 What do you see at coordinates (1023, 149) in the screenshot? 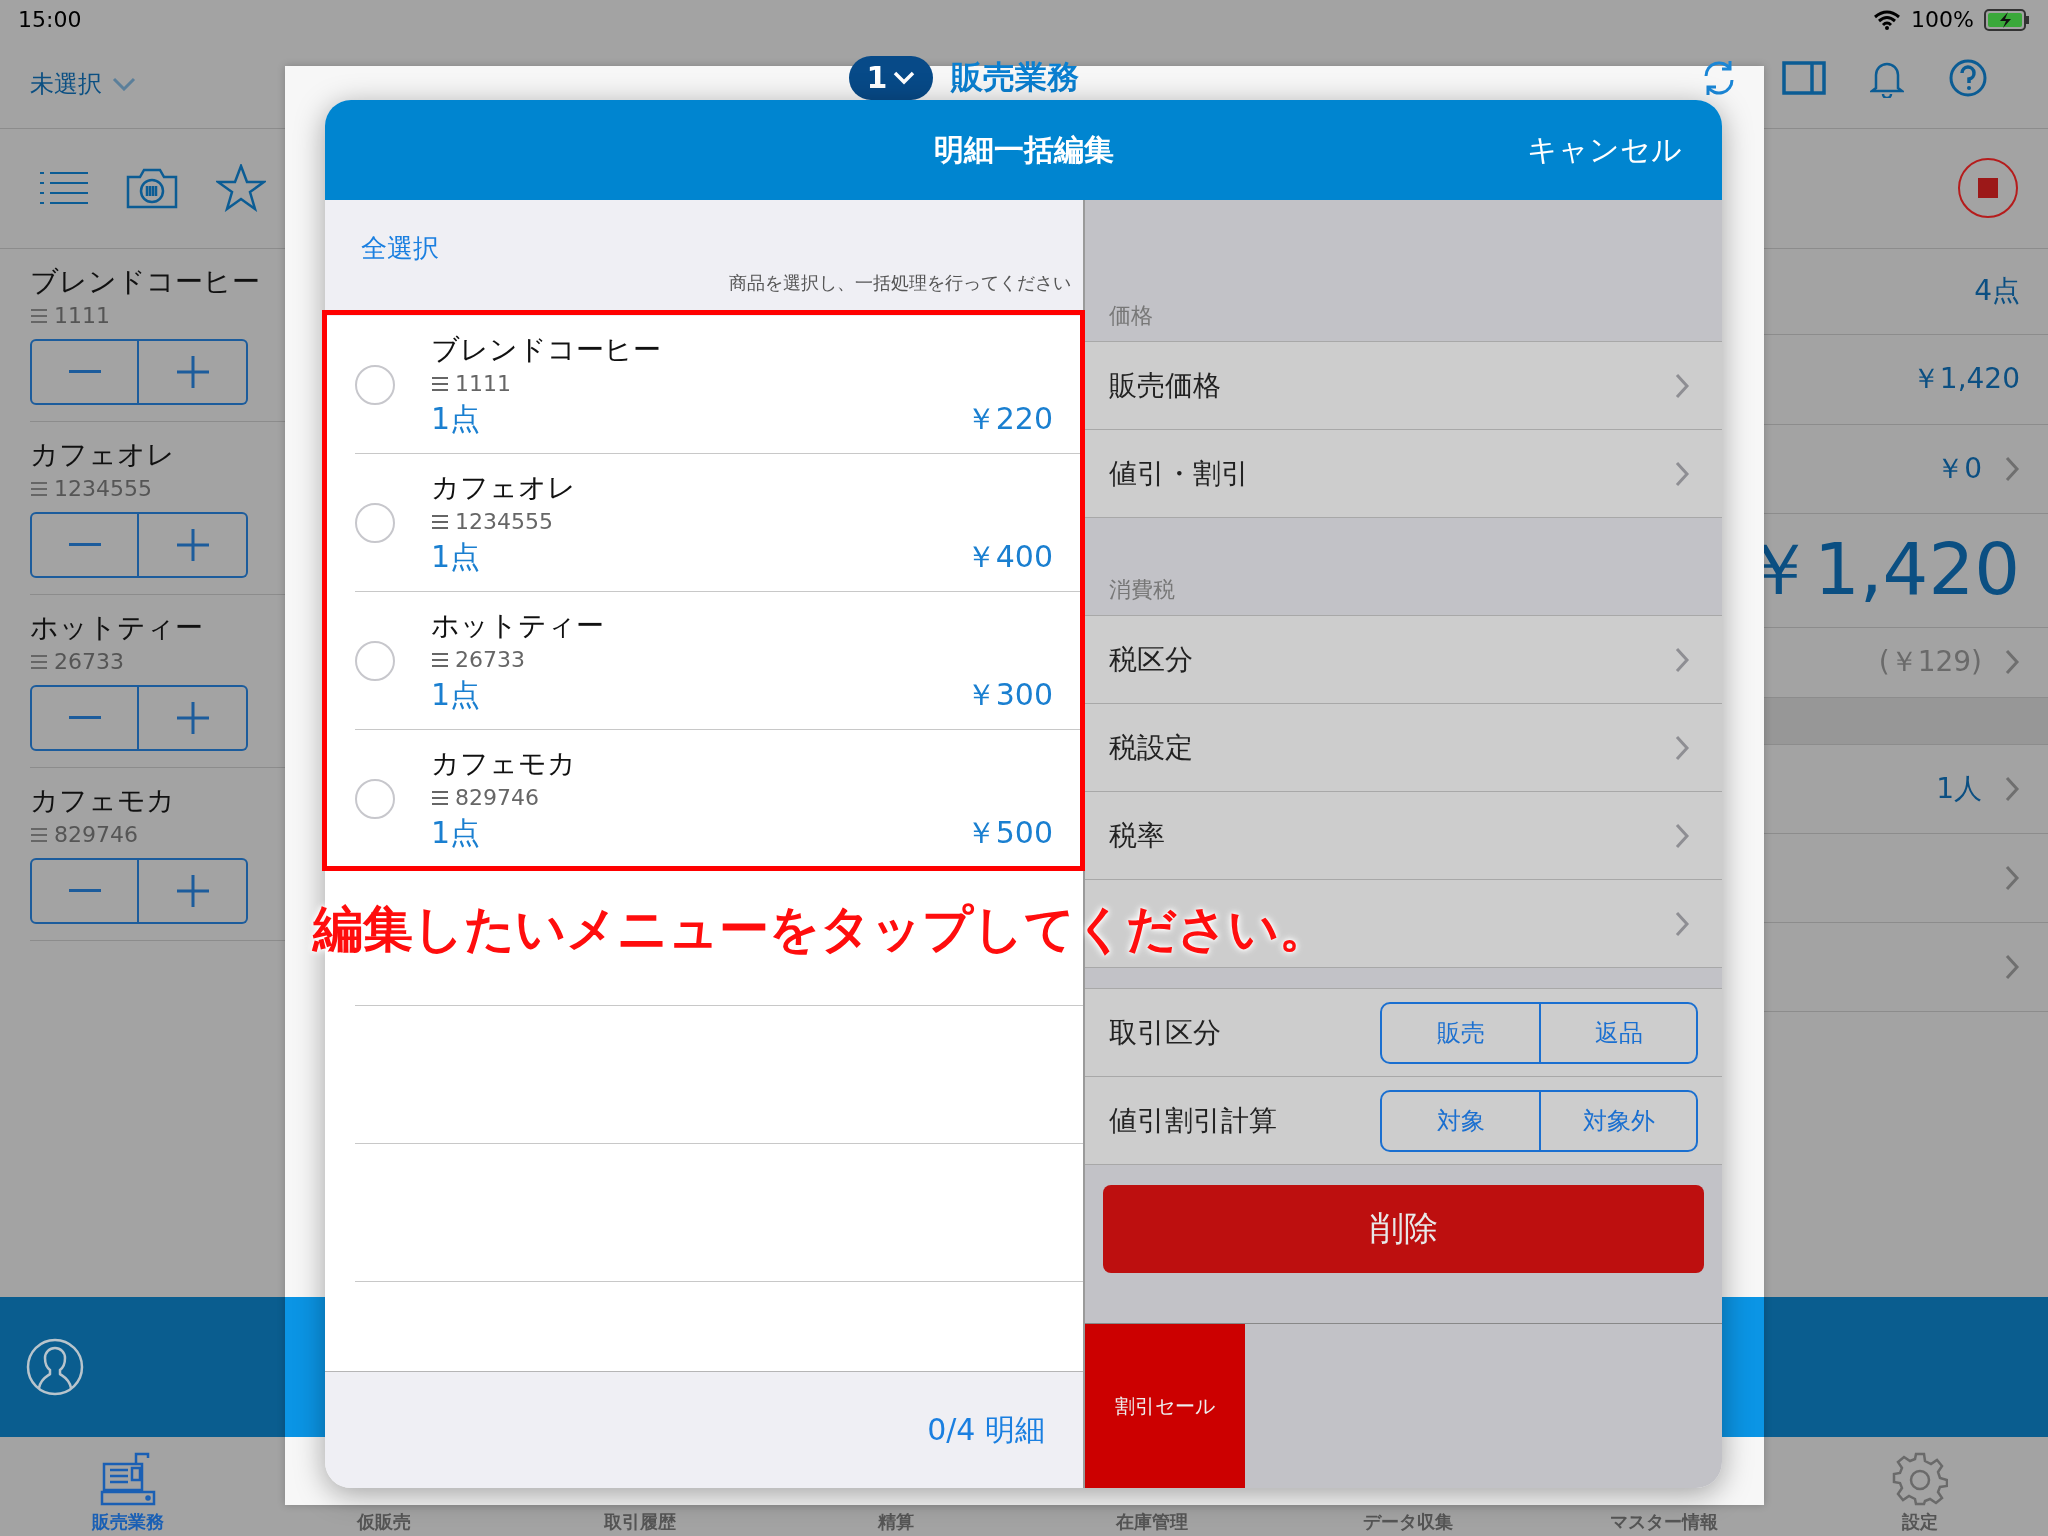
I see `dialog-title: 明細一括編集` at bounding box center [1023, 149].